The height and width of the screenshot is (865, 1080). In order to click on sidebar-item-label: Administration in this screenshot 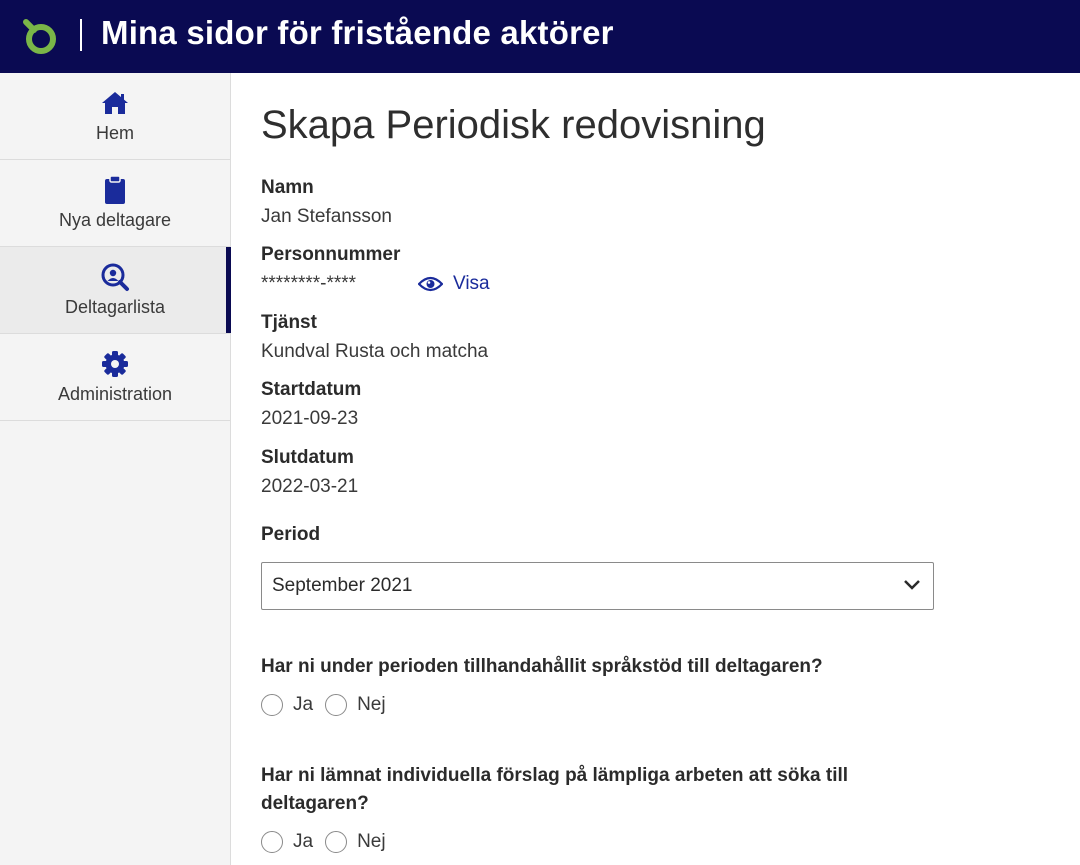, I will do `click(115, 394)`.